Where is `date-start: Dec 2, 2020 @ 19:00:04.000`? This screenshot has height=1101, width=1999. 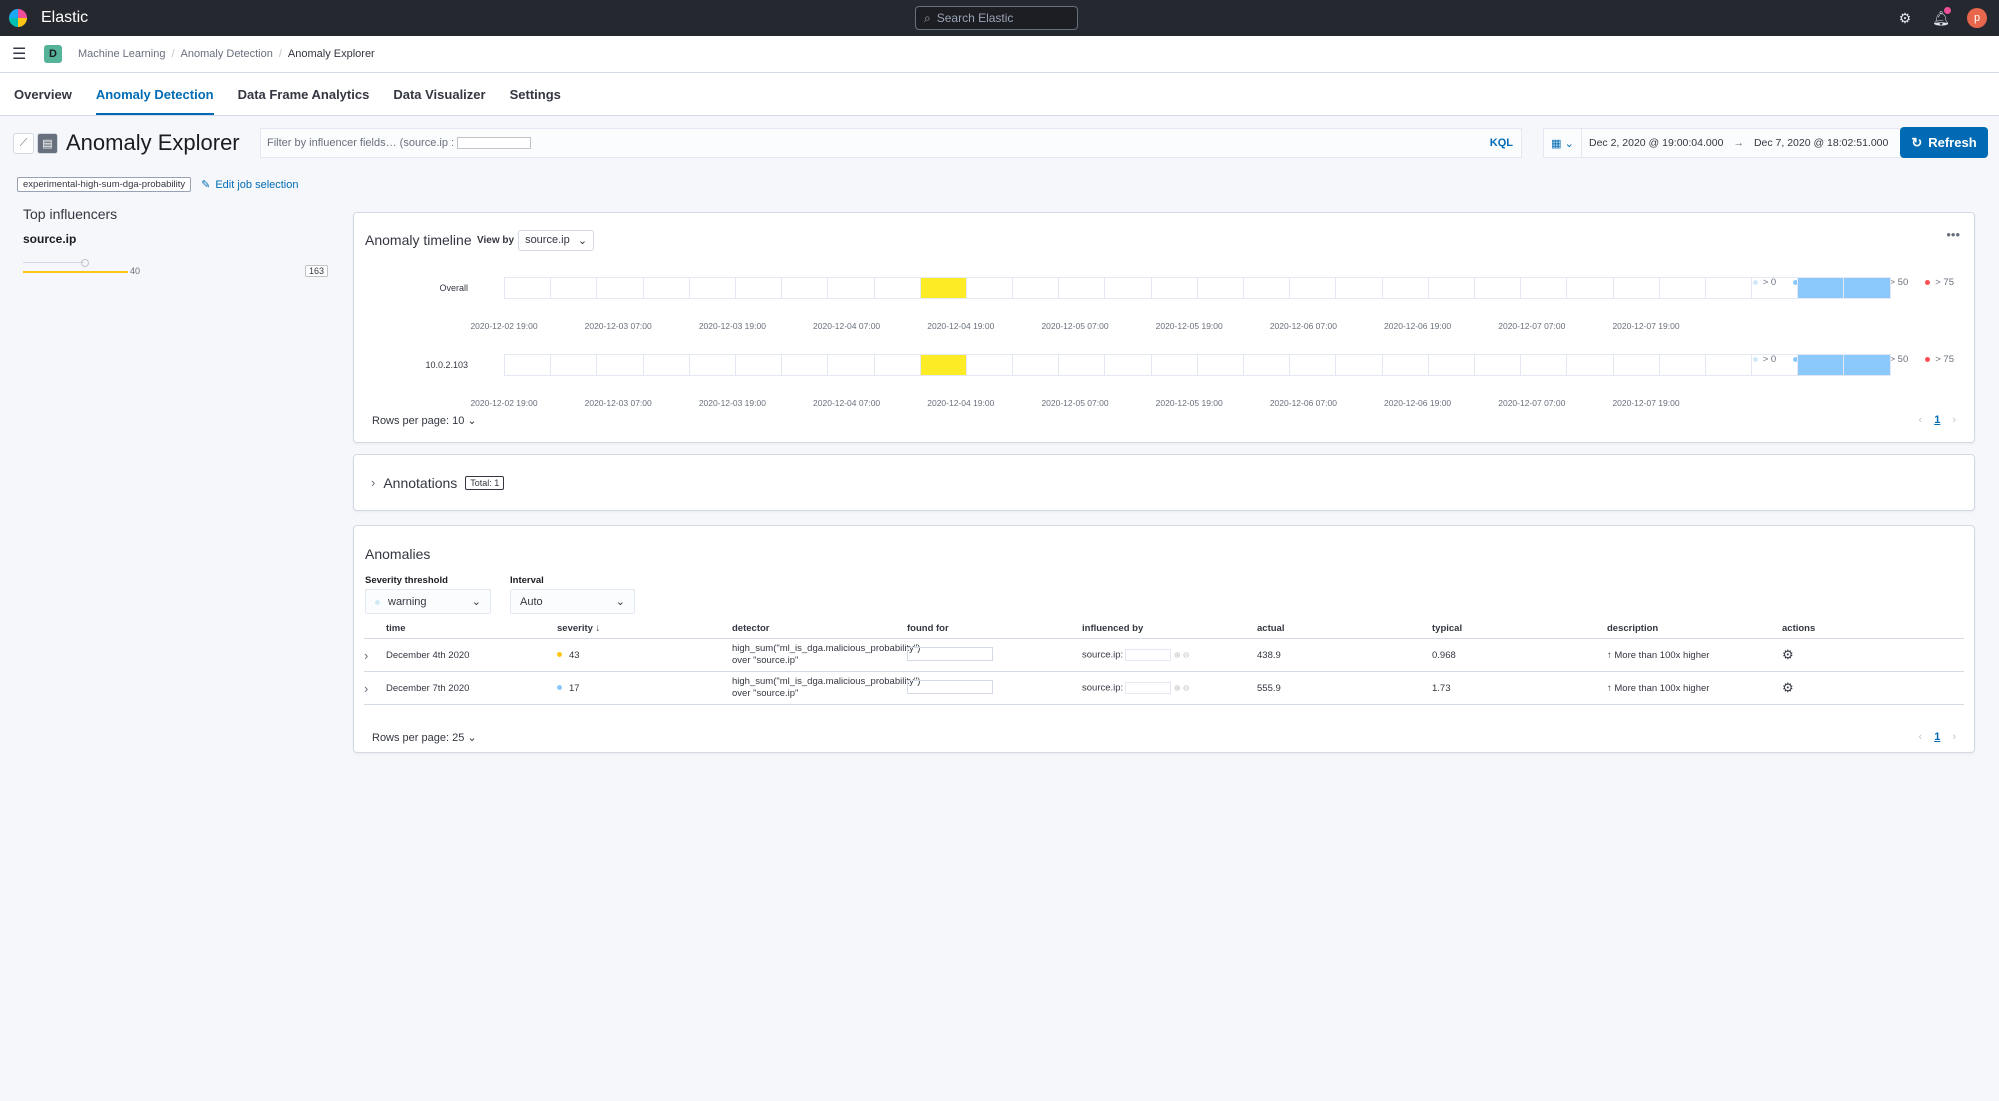 date-start: Dec 2, 2020 @ 19:00:04.000 is located at coordinates (1656, 143).